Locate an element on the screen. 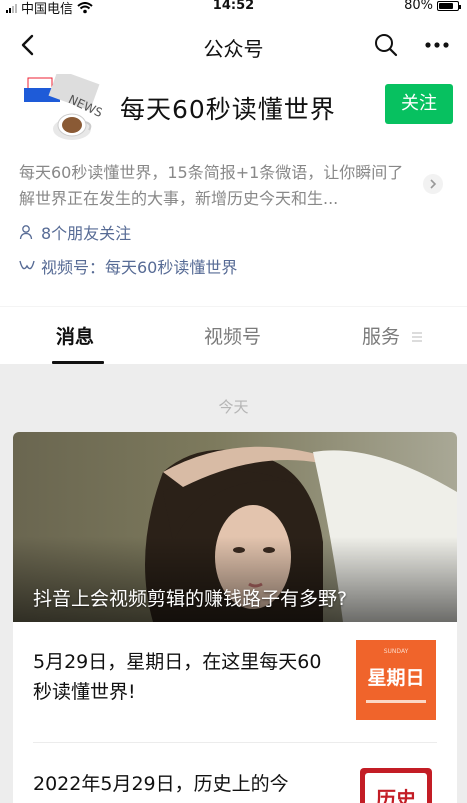 This screenshot has width=467, height=803. thumb-title: 星期日 is located at coordinates (395, 678).